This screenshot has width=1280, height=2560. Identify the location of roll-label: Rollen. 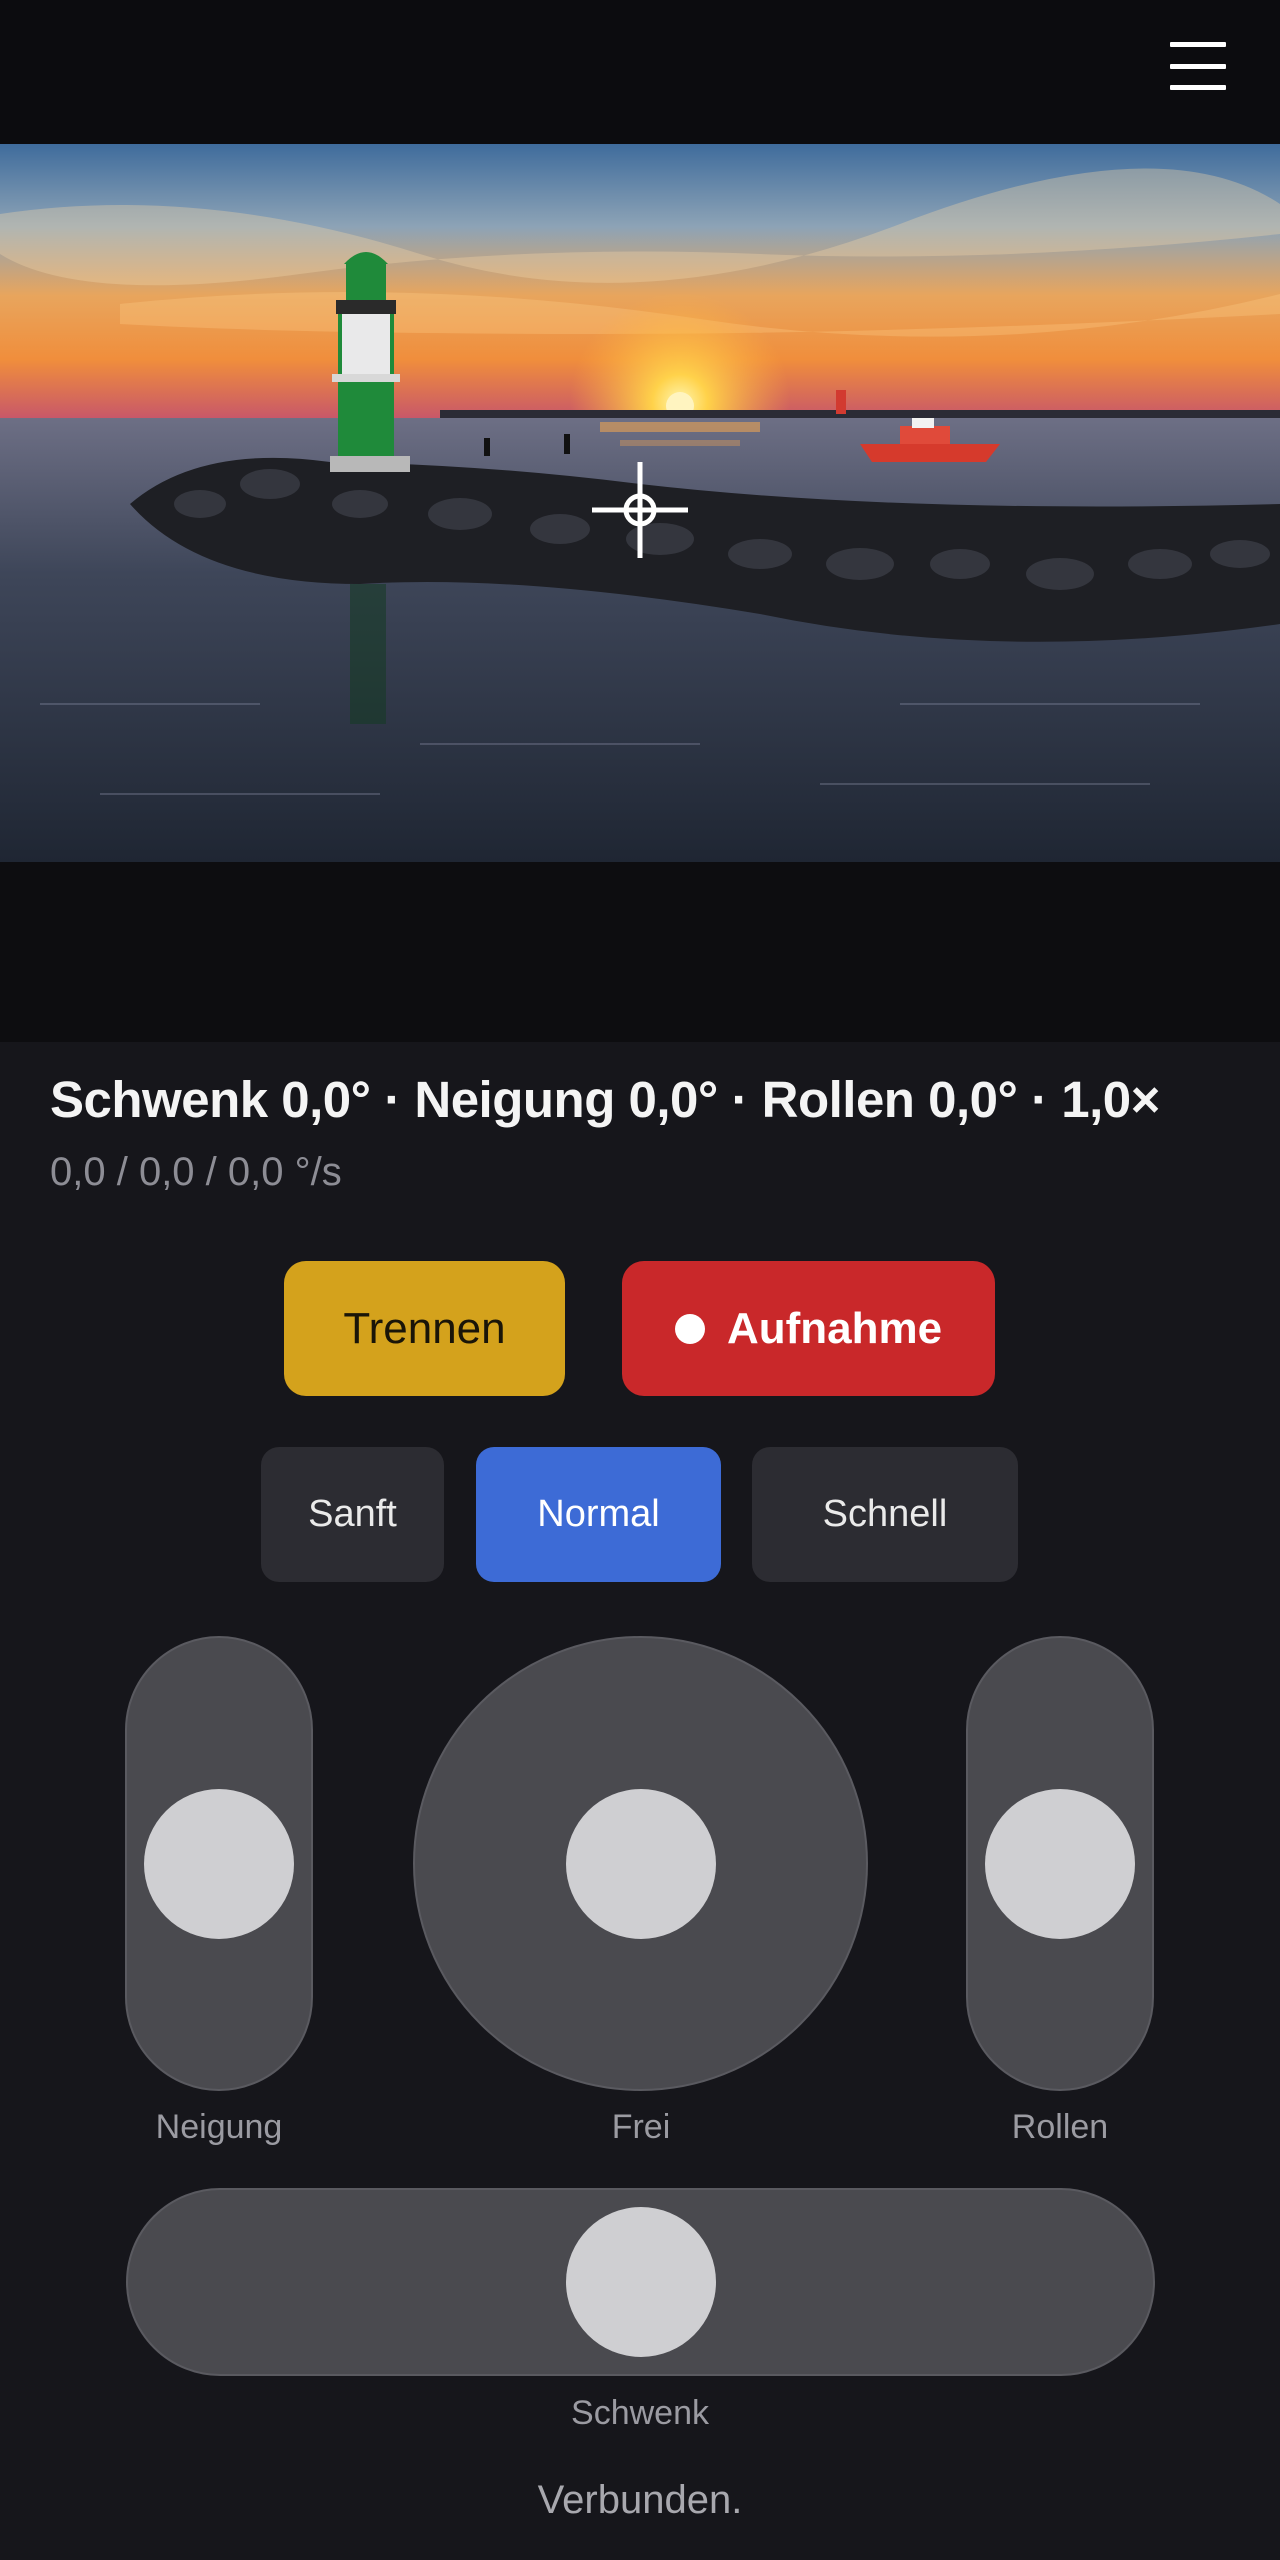
(1060, 2127).